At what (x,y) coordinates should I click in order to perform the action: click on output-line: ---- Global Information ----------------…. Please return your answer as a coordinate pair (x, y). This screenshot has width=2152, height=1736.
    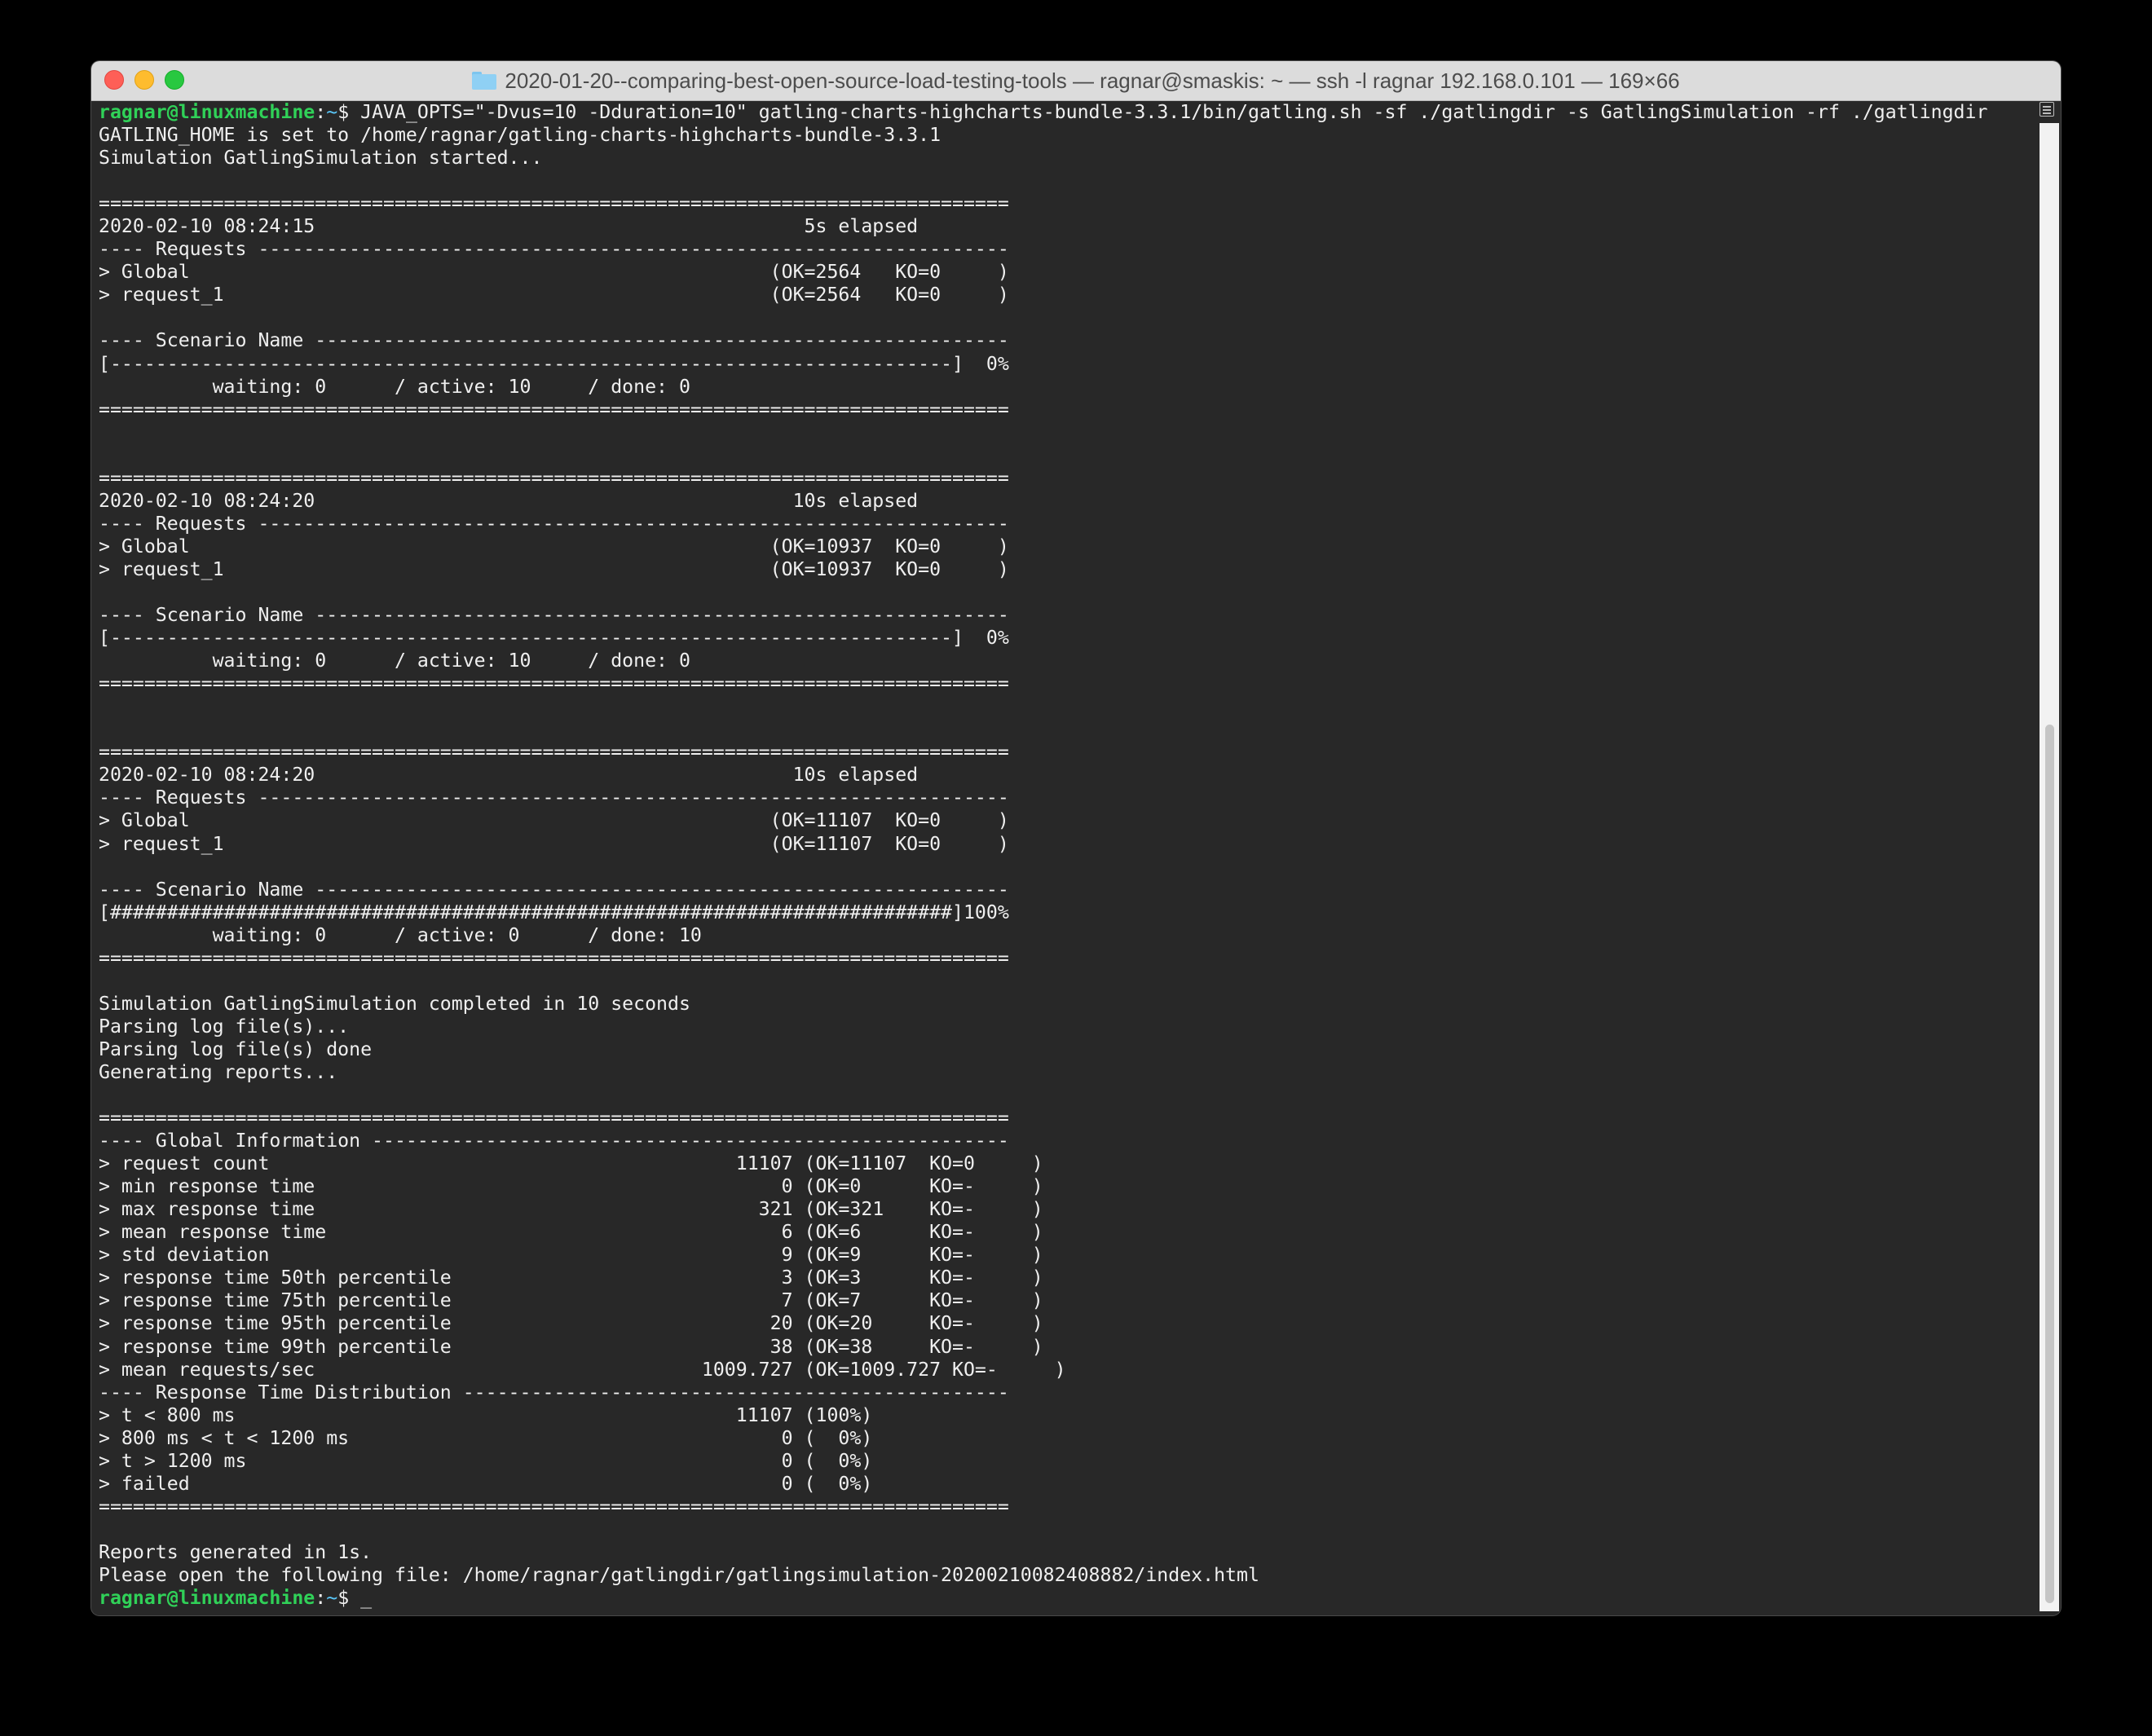
    Looking at the image, I should click on (554, 1141).